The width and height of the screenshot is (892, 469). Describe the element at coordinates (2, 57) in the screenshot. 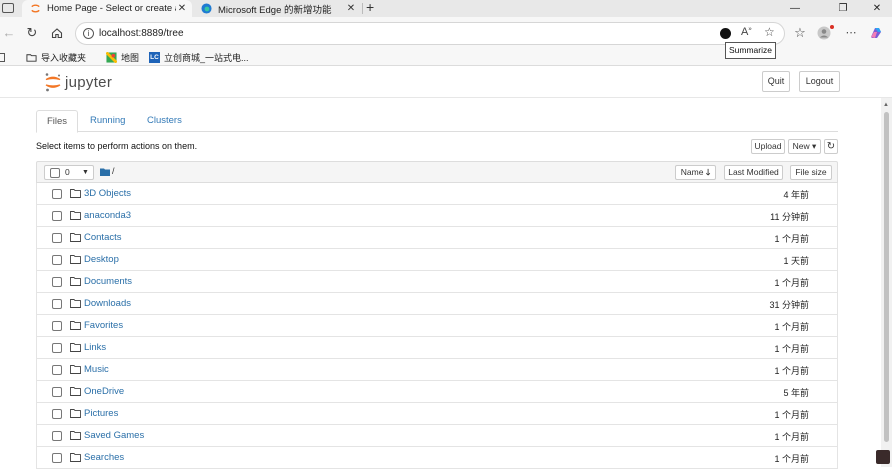

I see `sidebar-toggle-icon` at that location.